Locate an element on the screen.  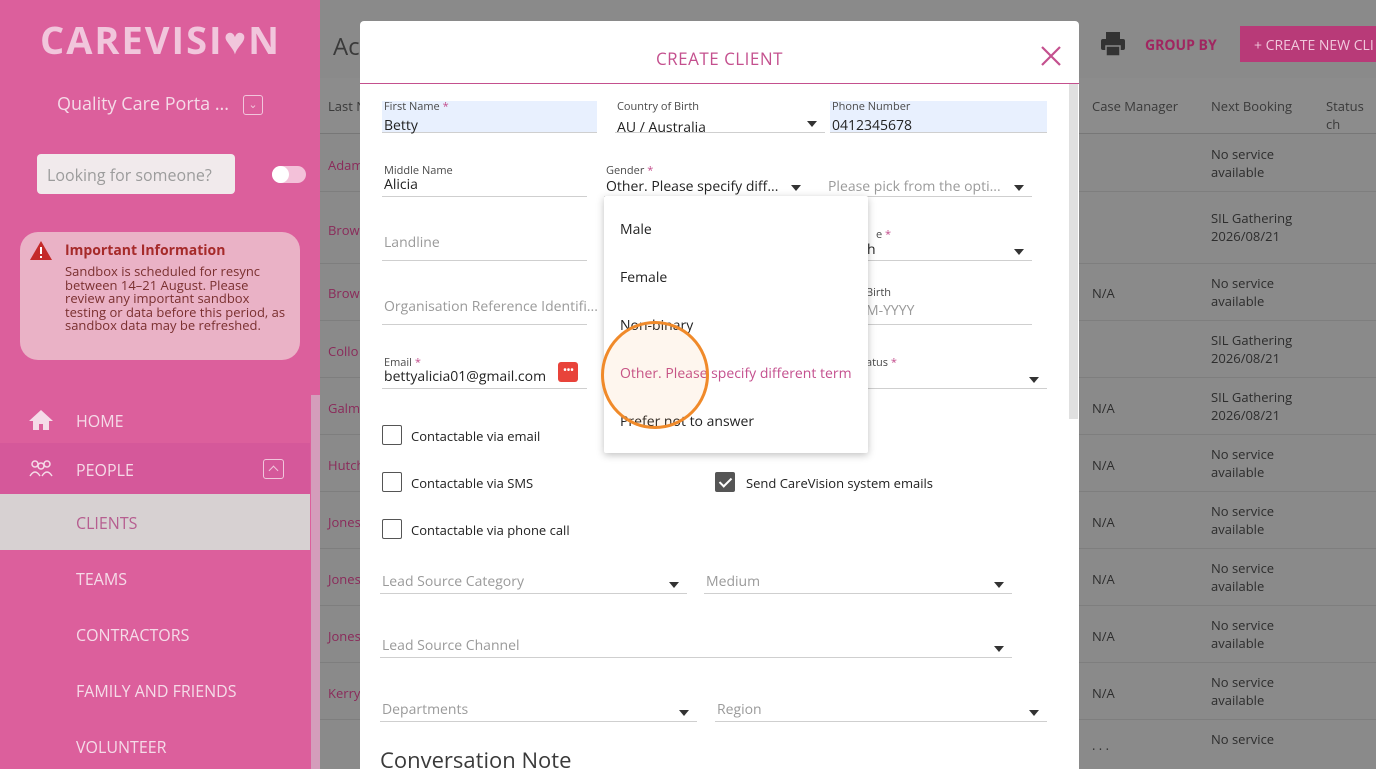
region-select: Region is located at coordinates (881, 706).